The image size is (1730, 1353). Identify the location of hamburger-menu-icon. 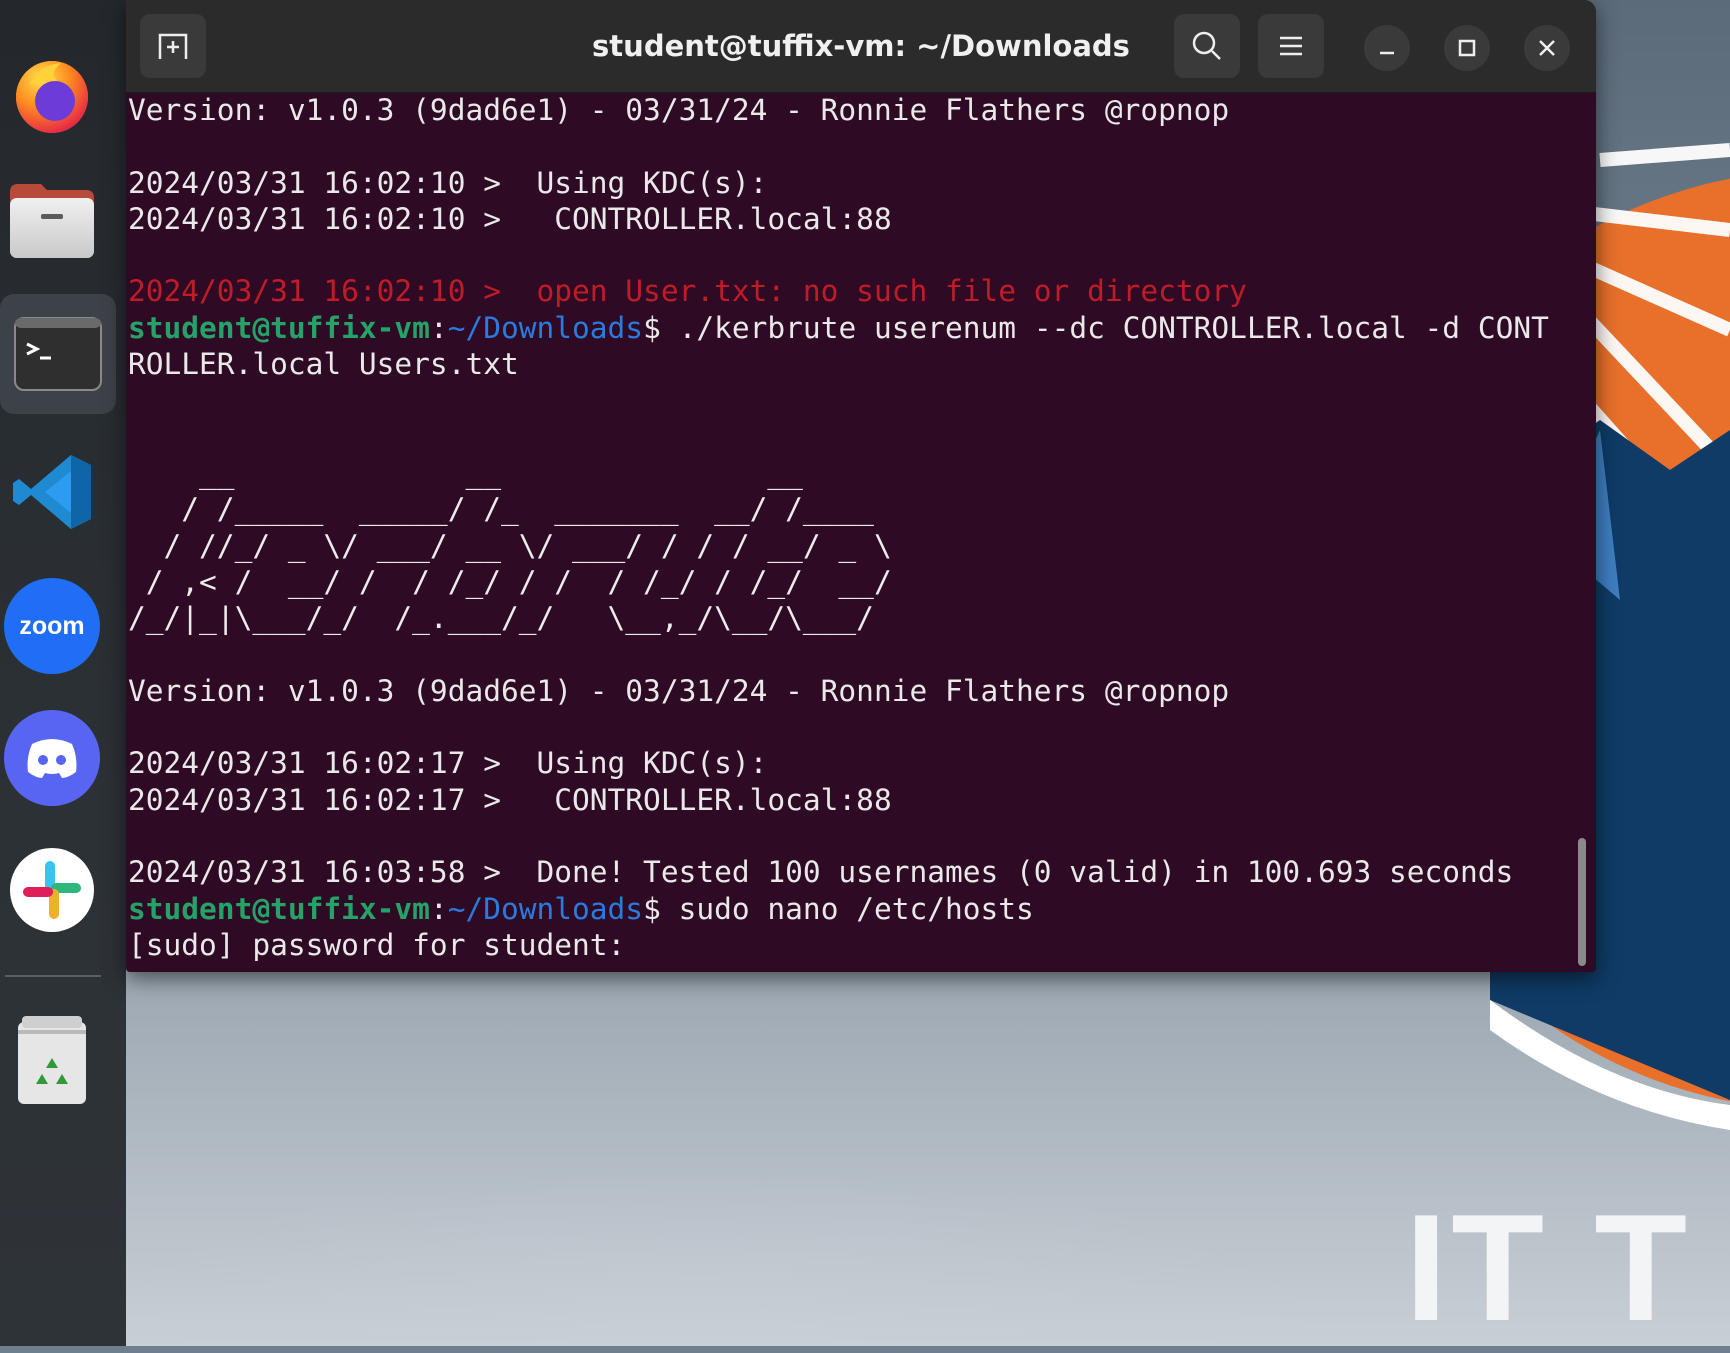
(1291, 46).